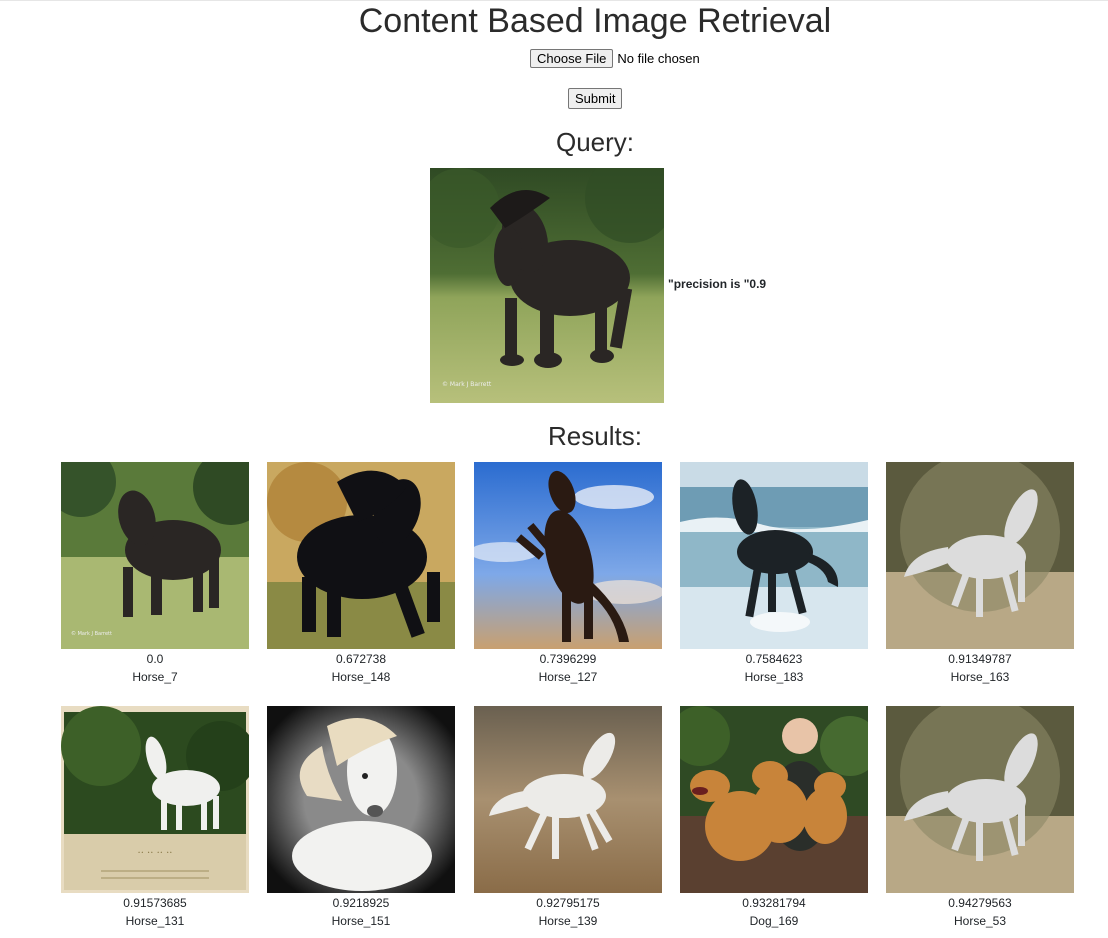  I want to click on result-score: 0.7584623, so click(774, 659).